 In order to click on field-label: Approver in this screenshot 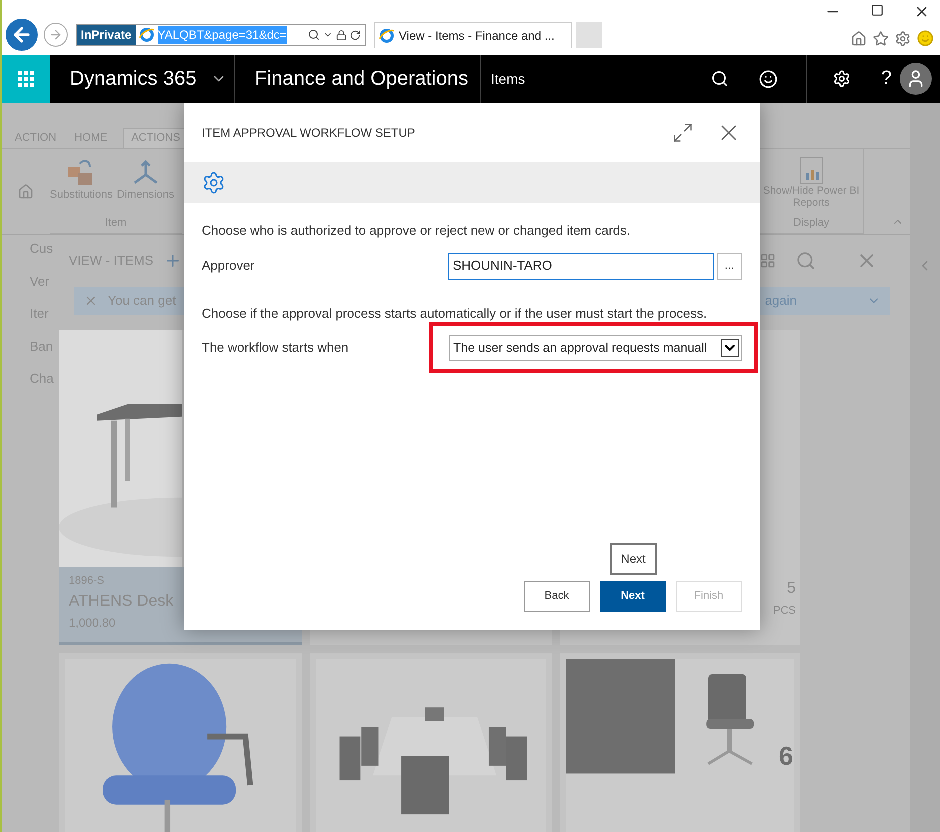, I will do `click(229, 266)`.